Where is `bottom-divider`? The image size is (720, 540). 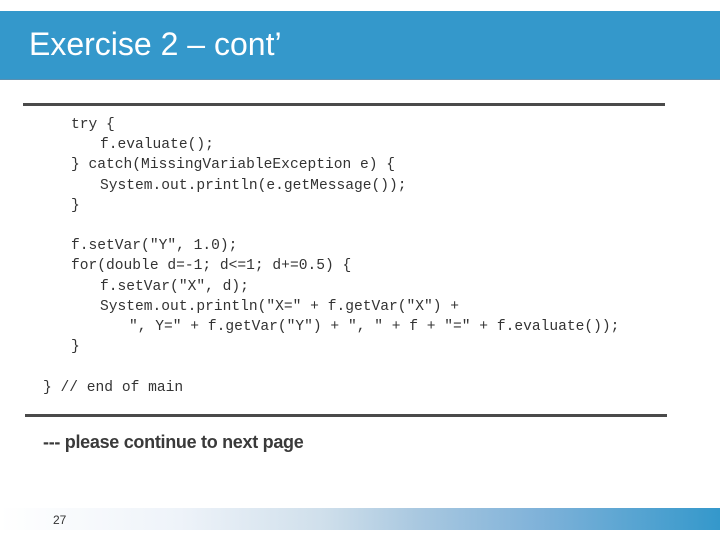
bottom-divider is located at coordinates (346, 415).